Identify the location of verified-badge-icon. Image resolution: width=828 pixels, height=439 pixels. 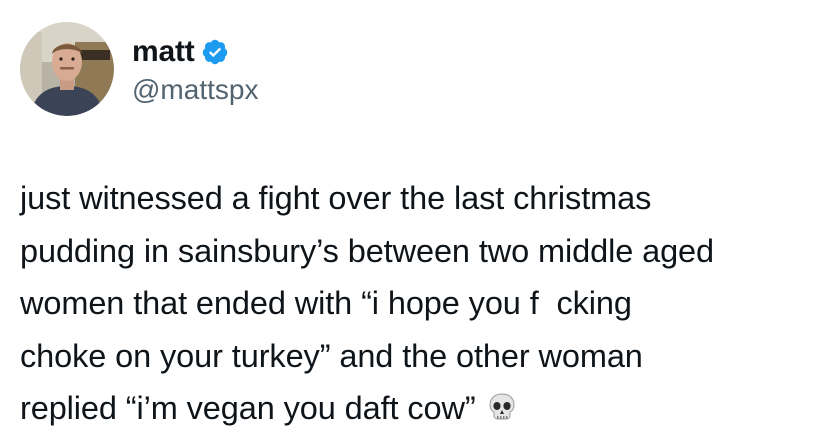
(215, 52).